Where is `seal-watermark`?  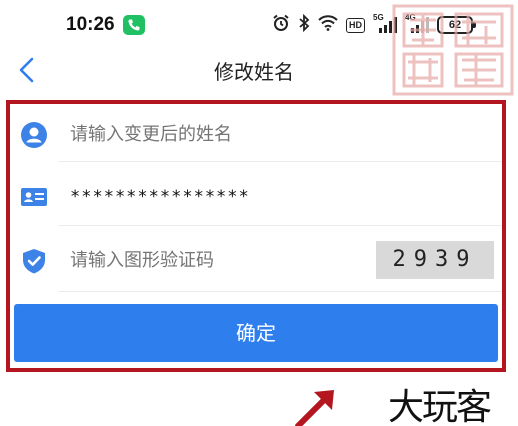 seal-watermark is located at coordinates (452, 50).